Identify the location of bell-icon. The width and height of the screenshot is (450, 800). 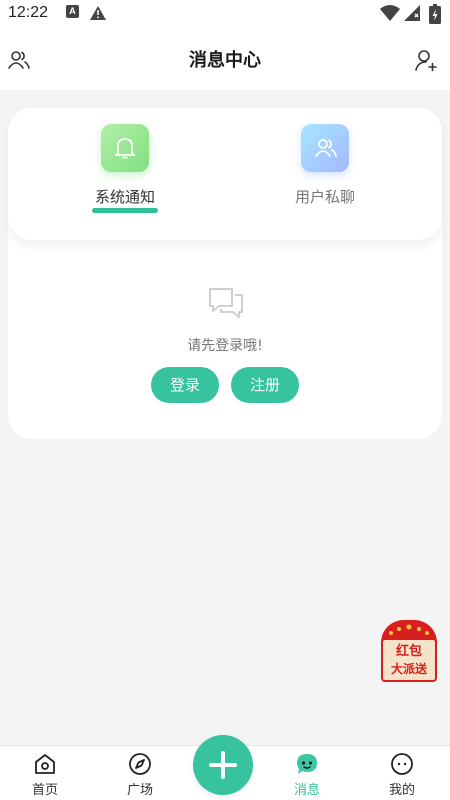
(125, 148).